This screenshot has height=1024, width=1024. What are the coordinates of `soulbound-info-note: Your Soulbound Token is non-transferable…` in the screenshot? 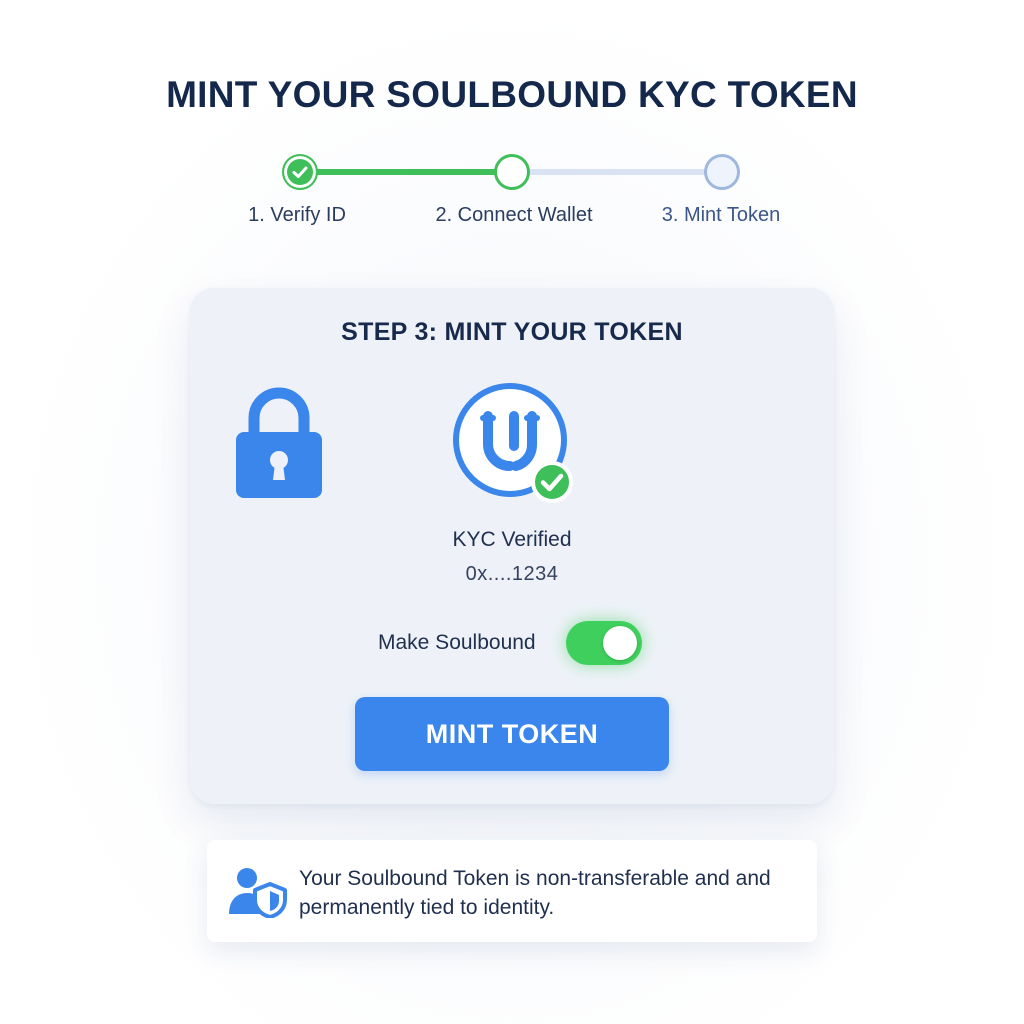 It's located at (512, 891).